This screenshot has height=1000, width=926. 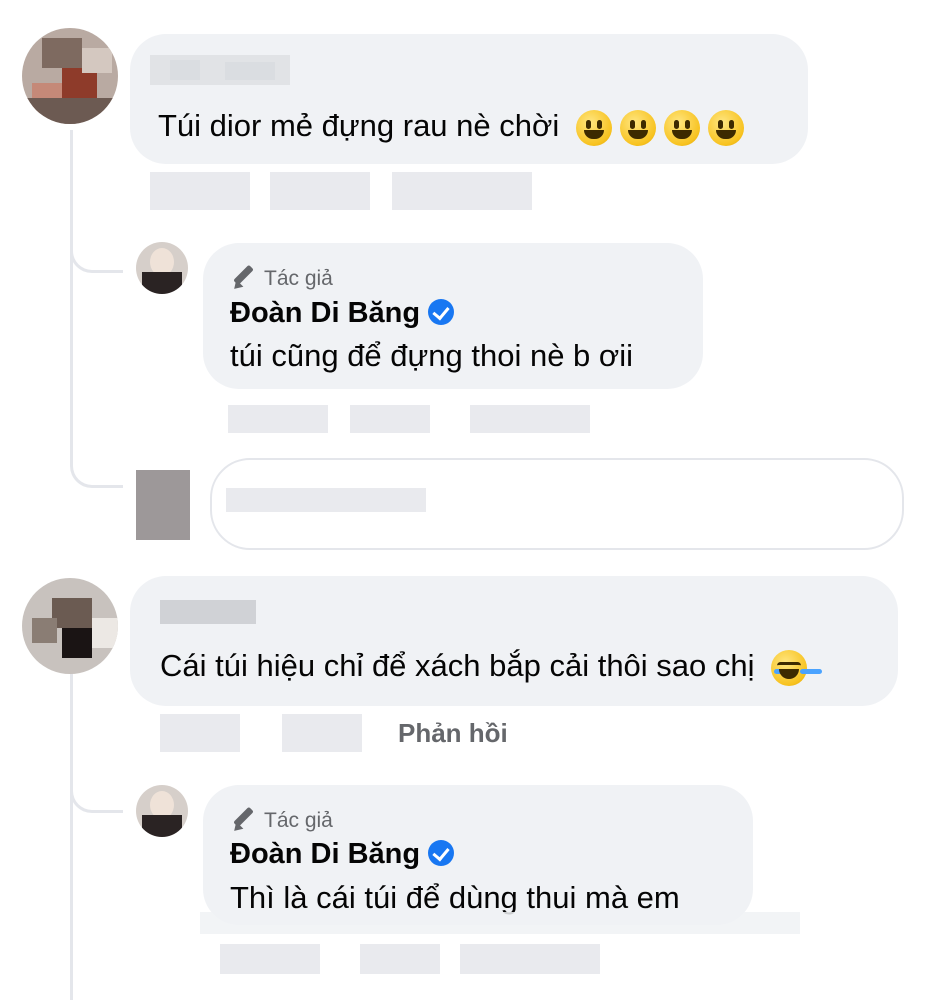 I want to click on reply-input-placeholder-blurred, so click(x=326, y=500).